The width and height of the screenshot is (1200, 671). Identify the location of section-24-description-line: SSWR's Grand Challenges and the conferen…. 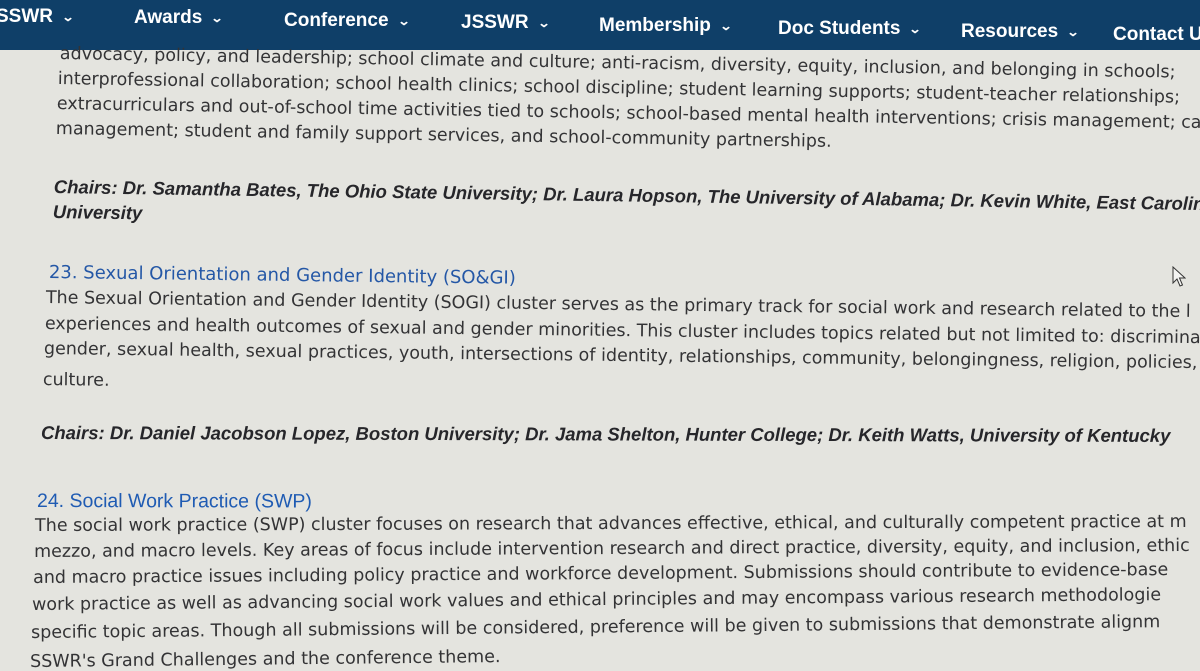
(265, 659).